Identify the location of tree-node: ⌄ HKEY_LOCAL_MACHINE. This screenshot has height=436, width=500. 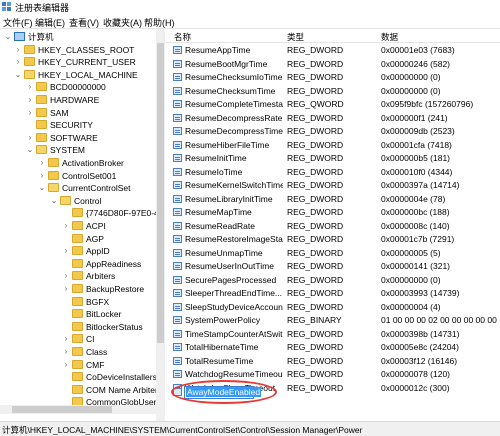
(80, 75).